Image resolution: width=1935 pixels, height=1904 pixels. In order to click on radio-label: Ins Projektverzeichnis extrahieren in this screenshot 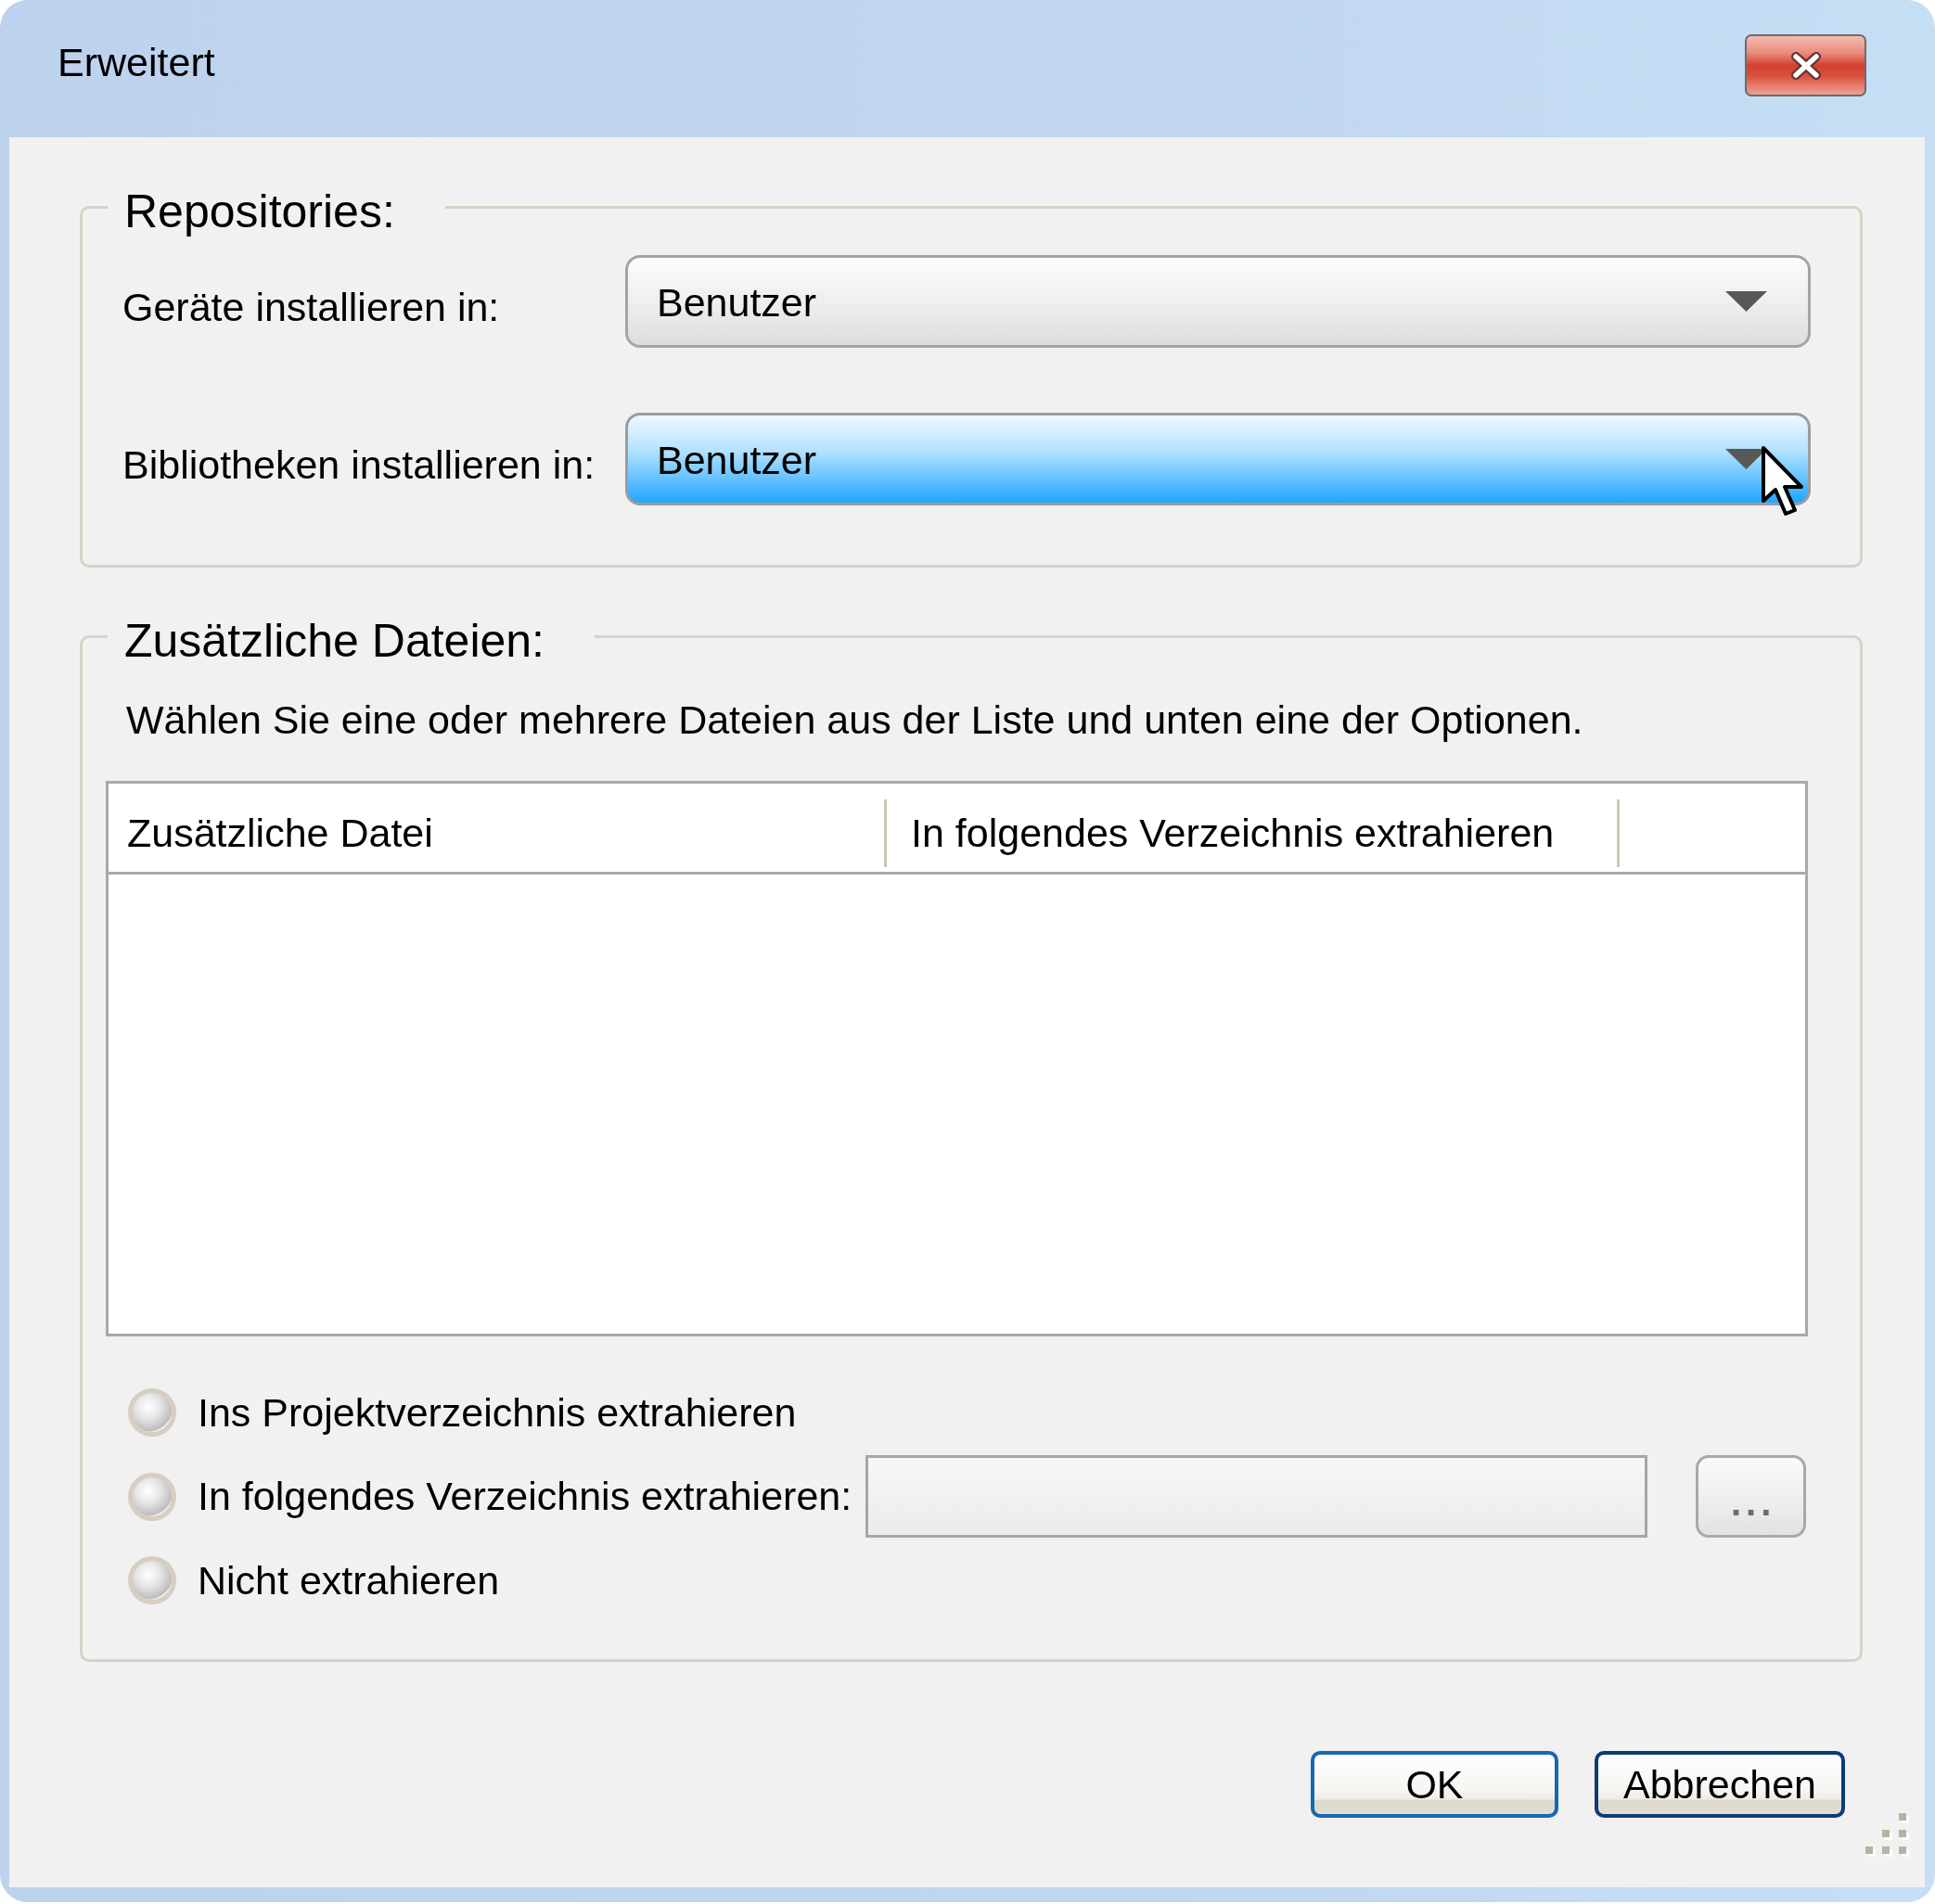, I will do `click(498, 1412)`.